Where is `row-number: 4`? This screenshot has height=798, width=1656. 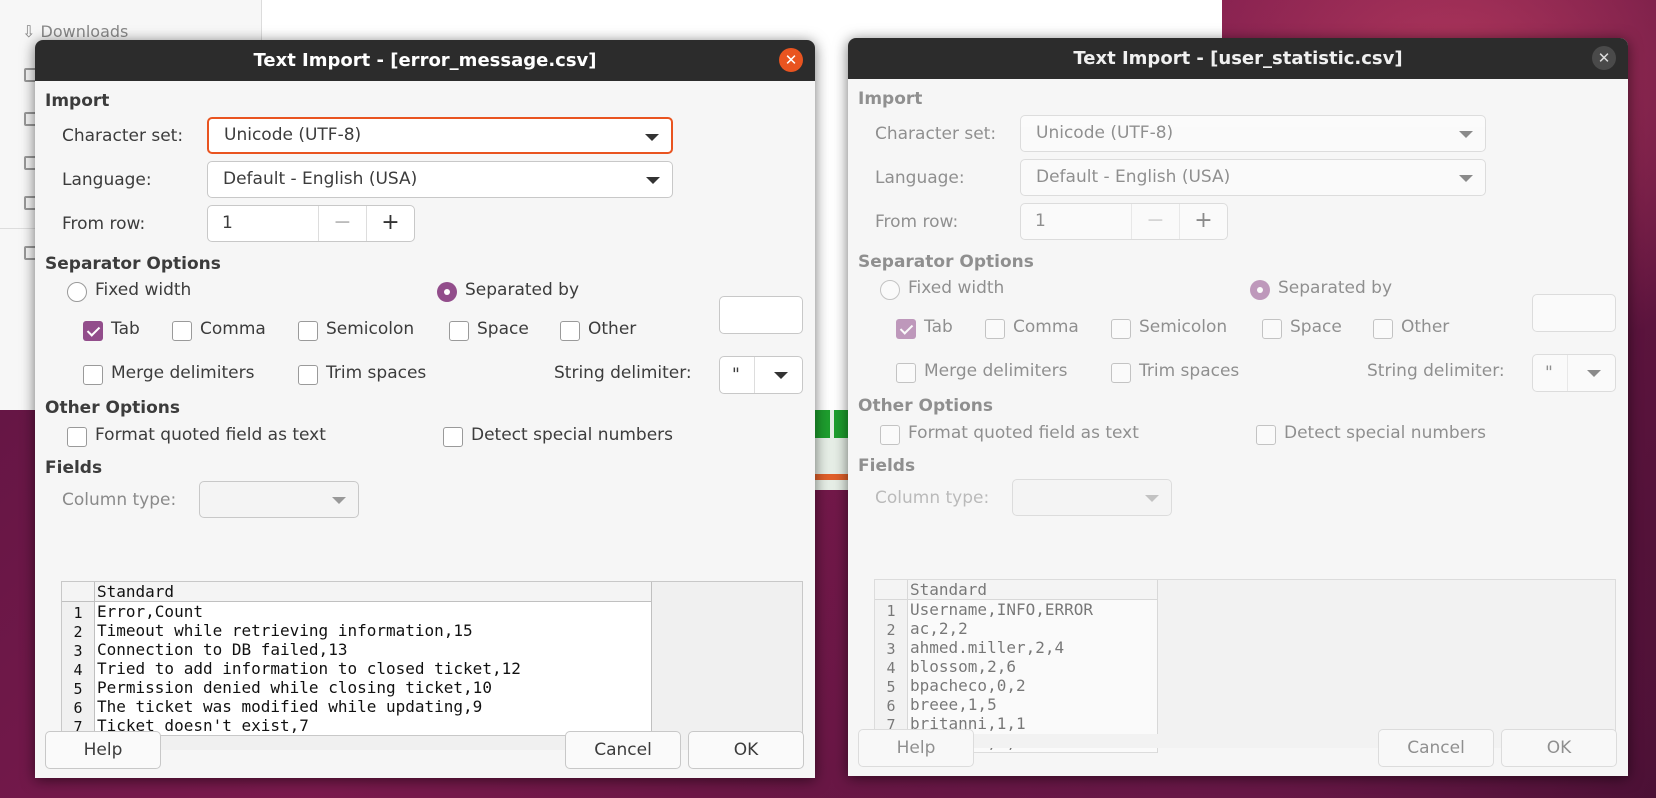
row-number: 4 is located at coordinates (891, 667).